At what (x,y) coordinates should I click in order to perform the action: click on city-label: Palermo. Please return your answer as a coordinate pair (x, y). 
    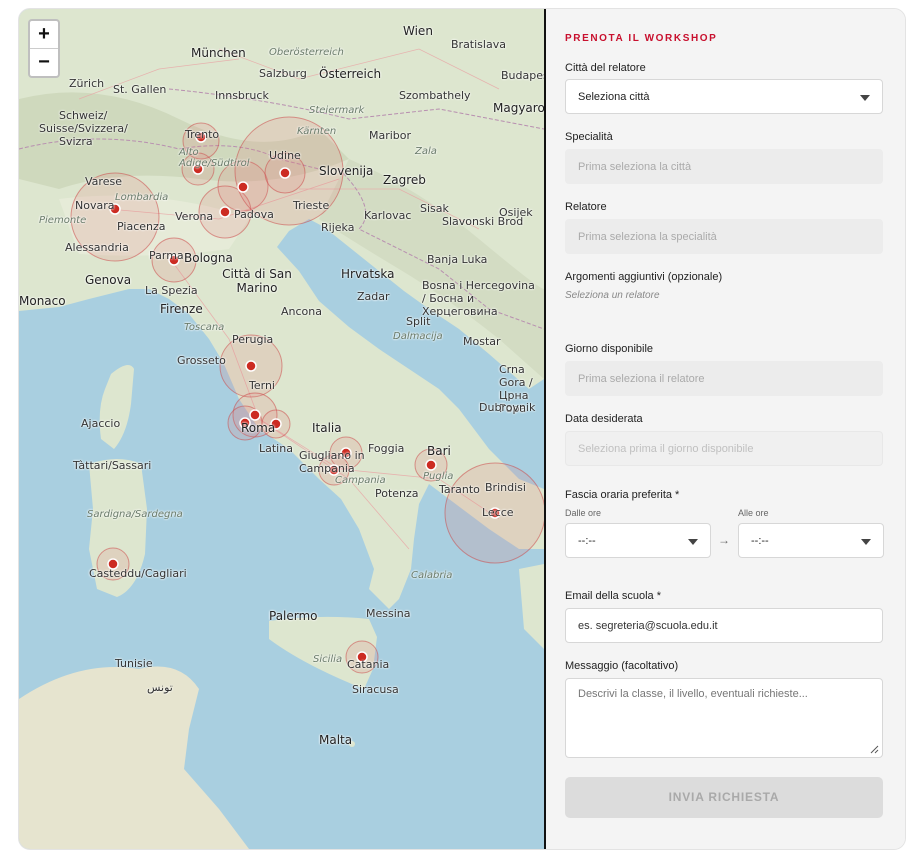
    Looking at the image, I should click on (293, 616).